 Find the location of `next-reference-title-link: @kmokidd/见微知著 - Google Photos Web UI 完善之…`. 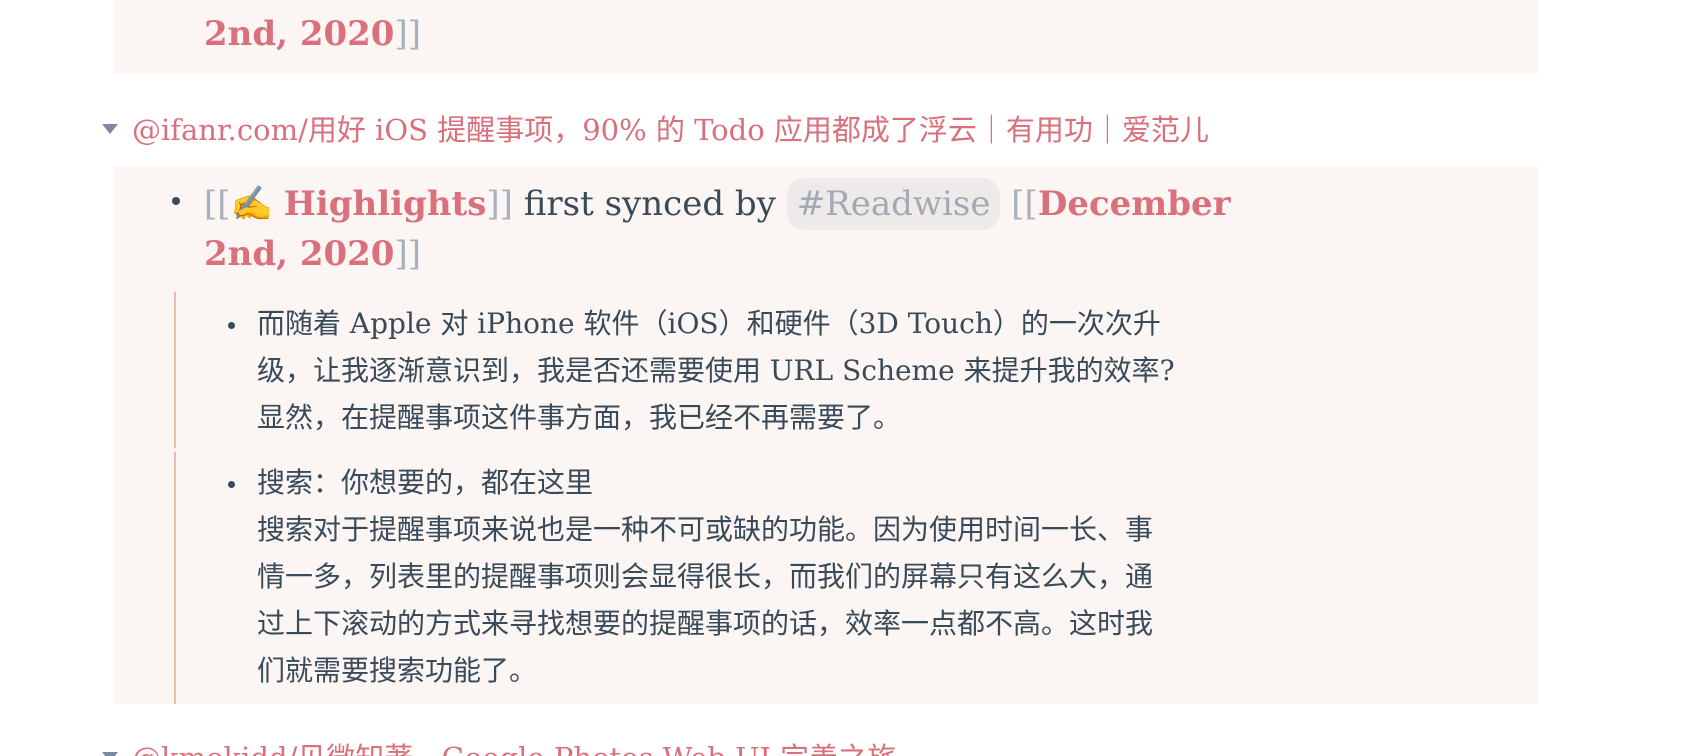

next-reference-title-link: @kmokidd/见微知著 - Google Photos Web UI 完善之… is located at coordinates (514, 745).